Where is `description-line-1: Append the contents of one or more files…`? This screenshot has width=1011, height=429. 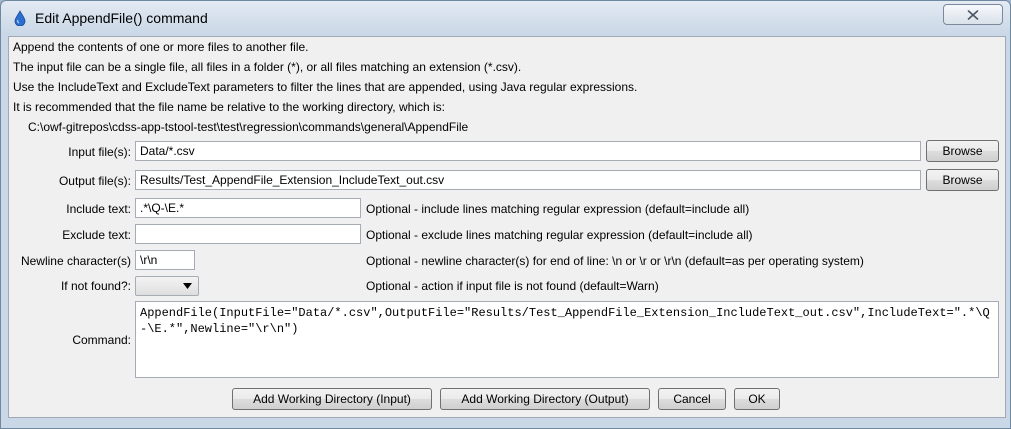 description-line-1: Append the contents of one or more files… is located at coordinates (161, 47).